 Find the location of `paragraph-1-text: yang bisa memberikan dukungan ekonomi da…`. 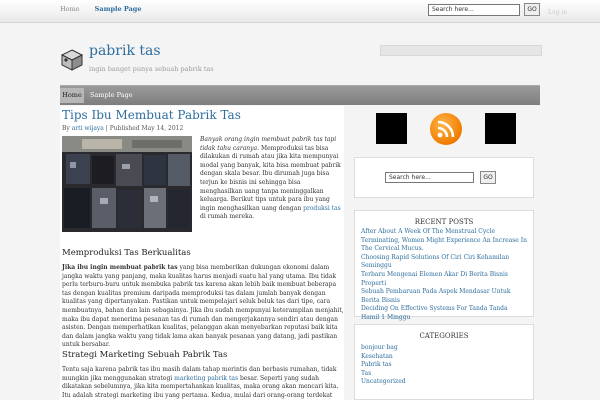

paragraph-1-text: yang bisa memberikan dukungan ekonomi da… is located at coordinates (203, 306).